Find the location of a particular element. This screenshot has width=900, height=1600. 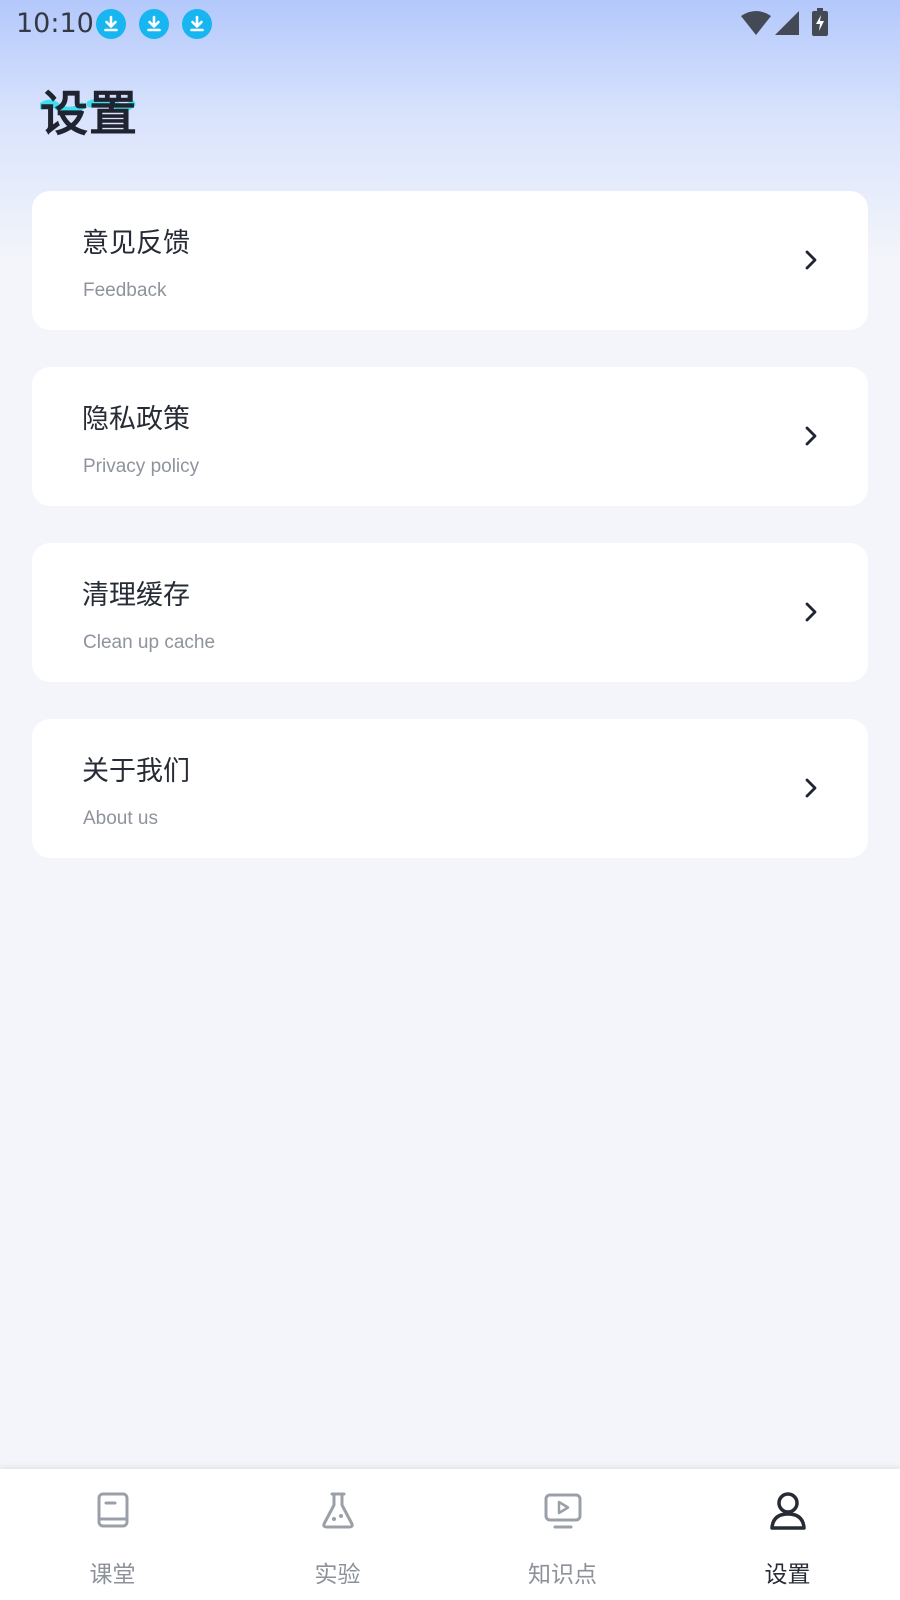

video-icon is located at coordinates (562, 1511).